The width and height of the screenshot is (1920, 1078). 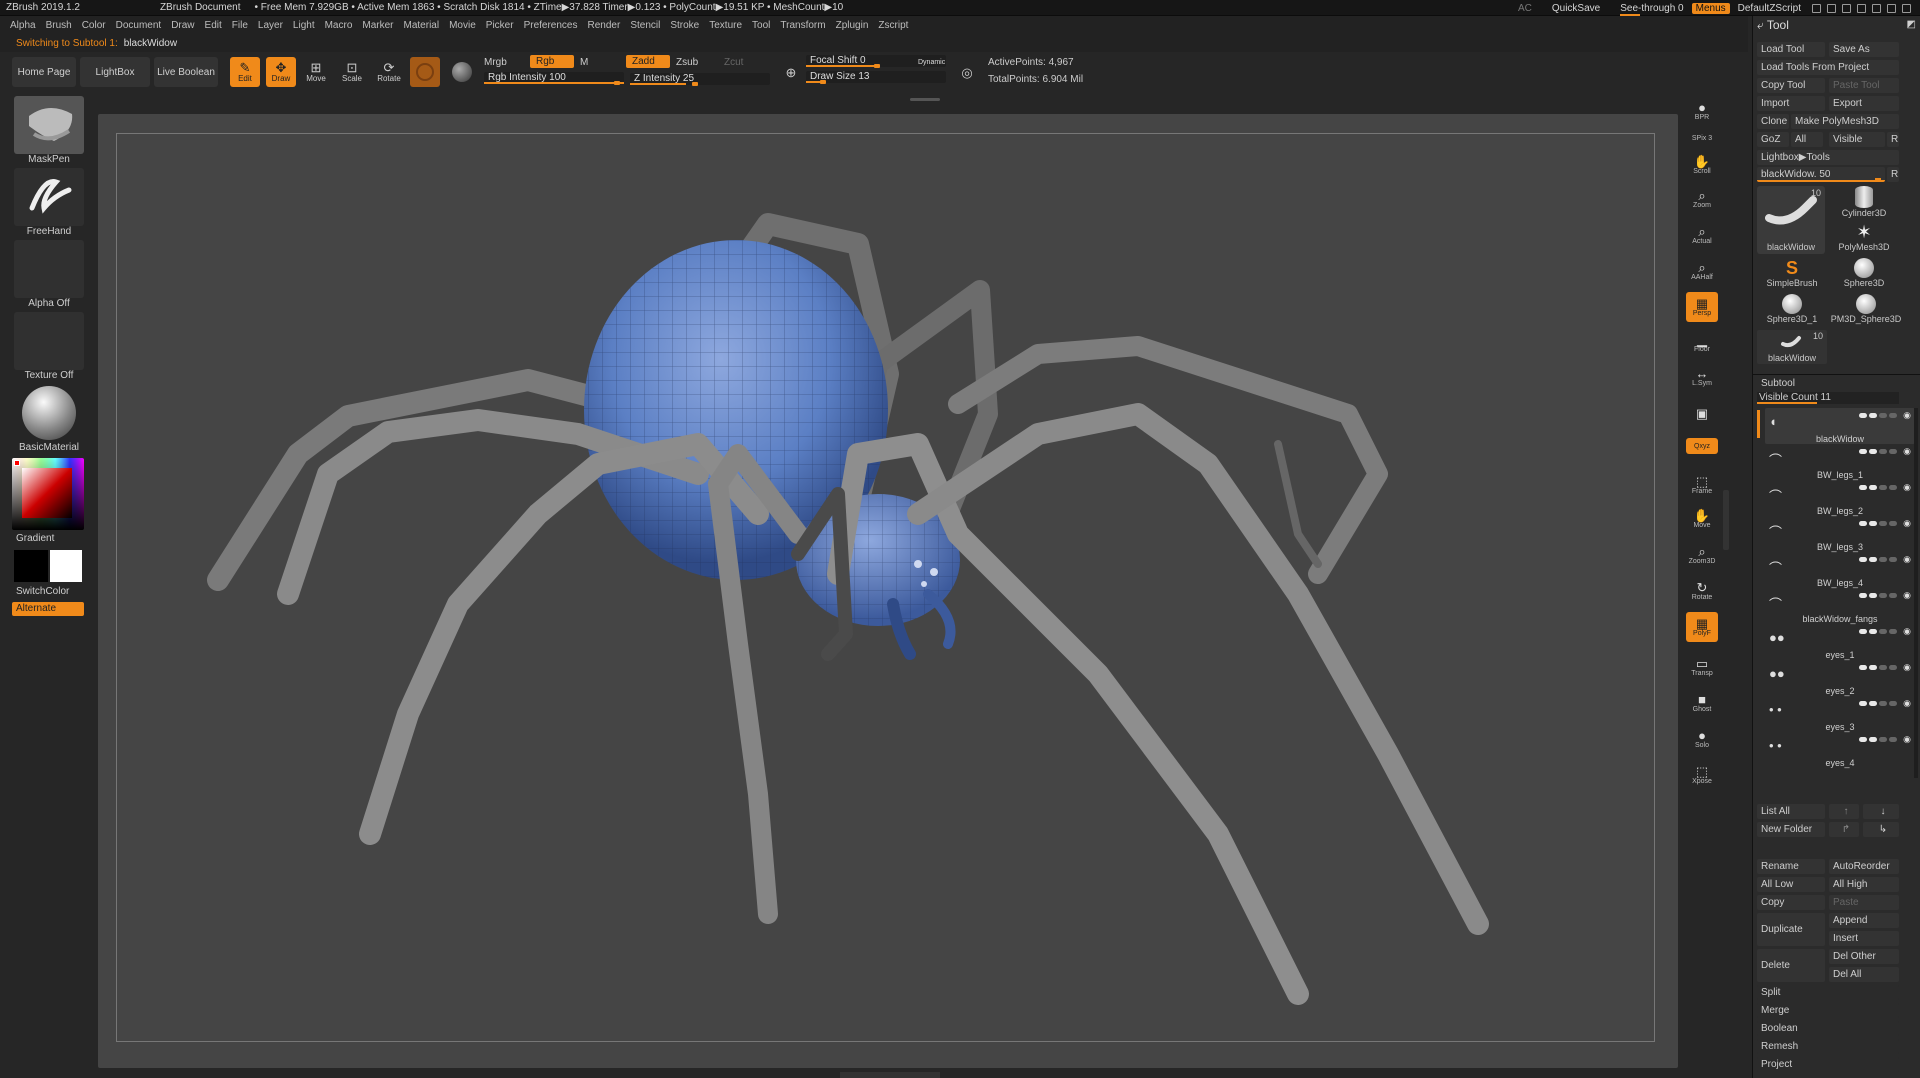 What do you see at coordinates (1840, 426) in the screenshot?
I see `subtool-row: ◖ ◉ blackWidow` at bounding box center [1840, 426].